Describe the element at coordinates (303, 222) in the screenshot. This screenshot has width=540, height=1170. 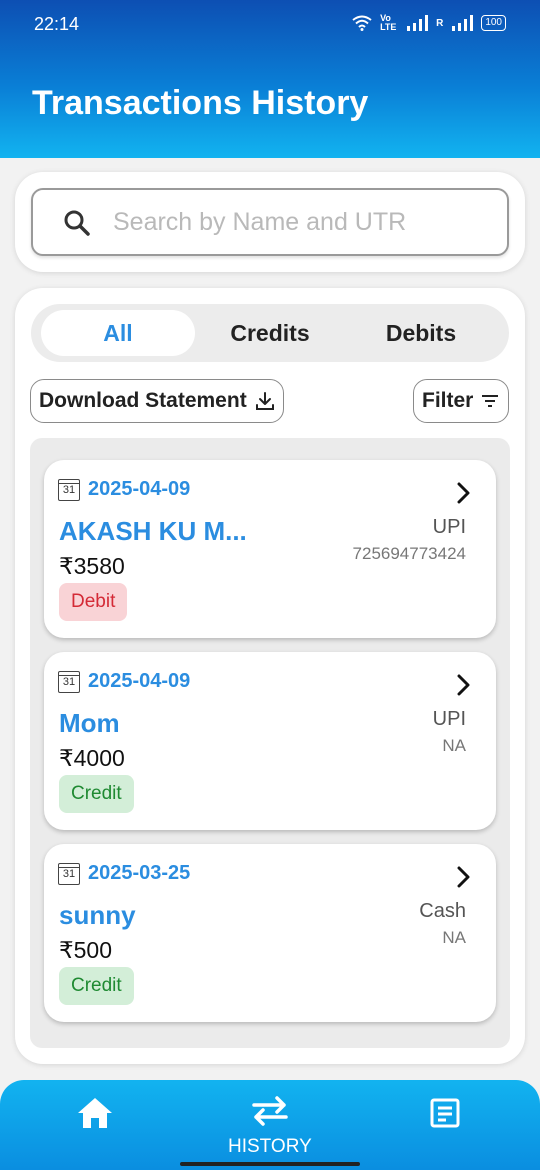
I see `search-input` at that location.